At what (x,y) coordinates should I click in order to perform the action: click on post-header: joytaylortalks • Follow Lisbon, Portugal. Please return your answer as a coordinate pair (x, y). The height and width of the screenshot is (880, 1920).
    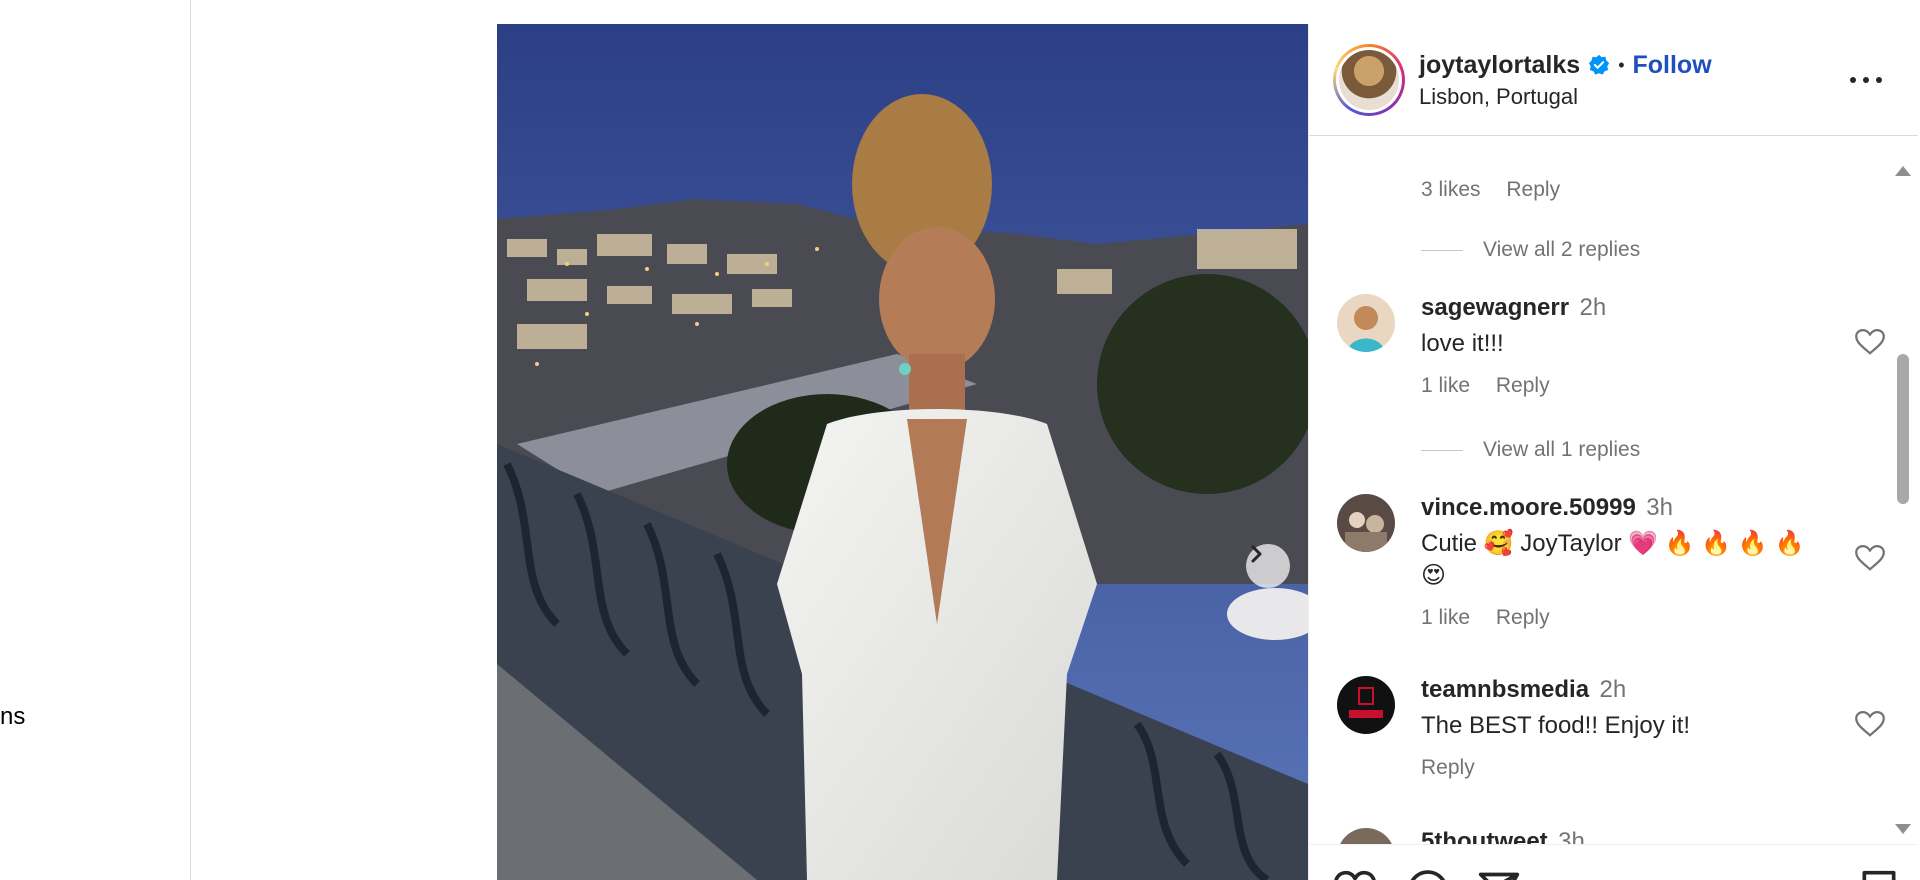
    Looking at the image, I should click on (1613, 80).